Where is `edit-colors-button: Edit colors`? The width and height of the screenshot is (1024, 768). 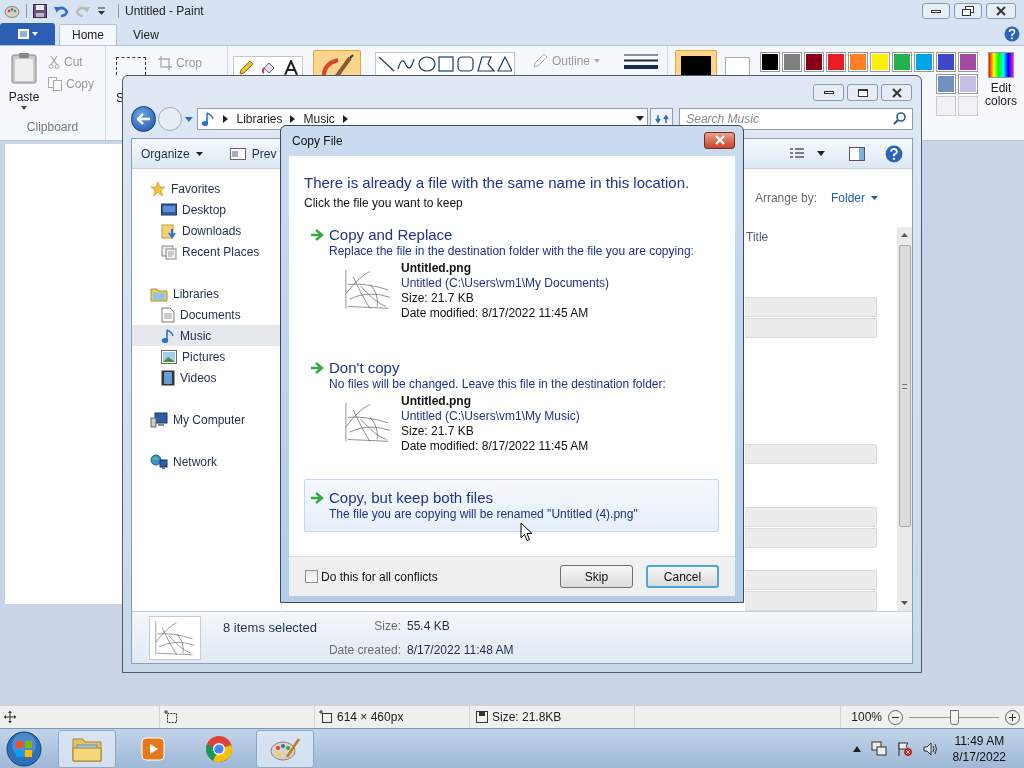 edit-colors-button: Edit colors is located at coordinates (1001, 80).